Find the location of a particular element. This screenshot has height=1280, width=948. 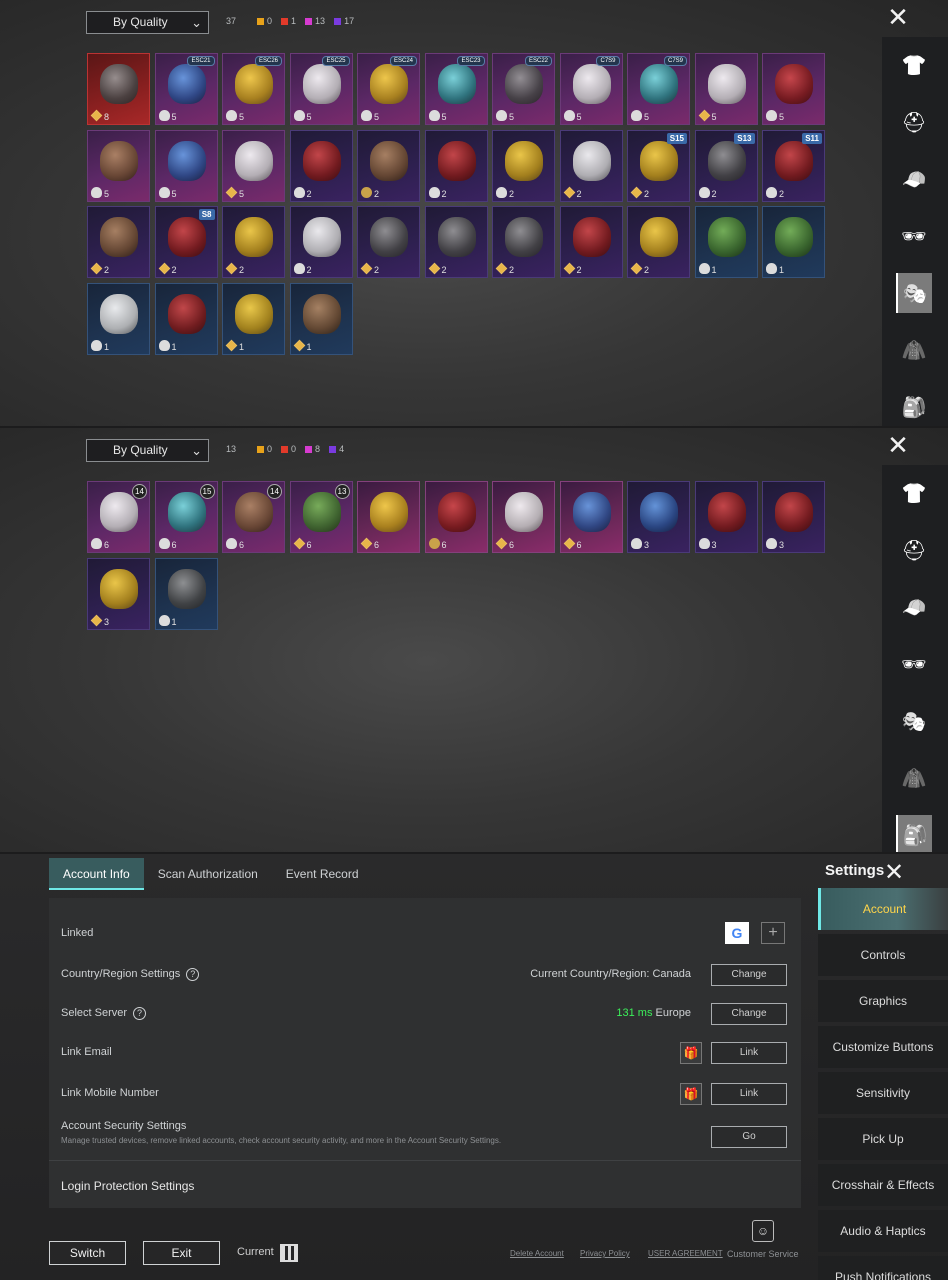

inventory-item: S8 2 is located at coordinates (186, 242).